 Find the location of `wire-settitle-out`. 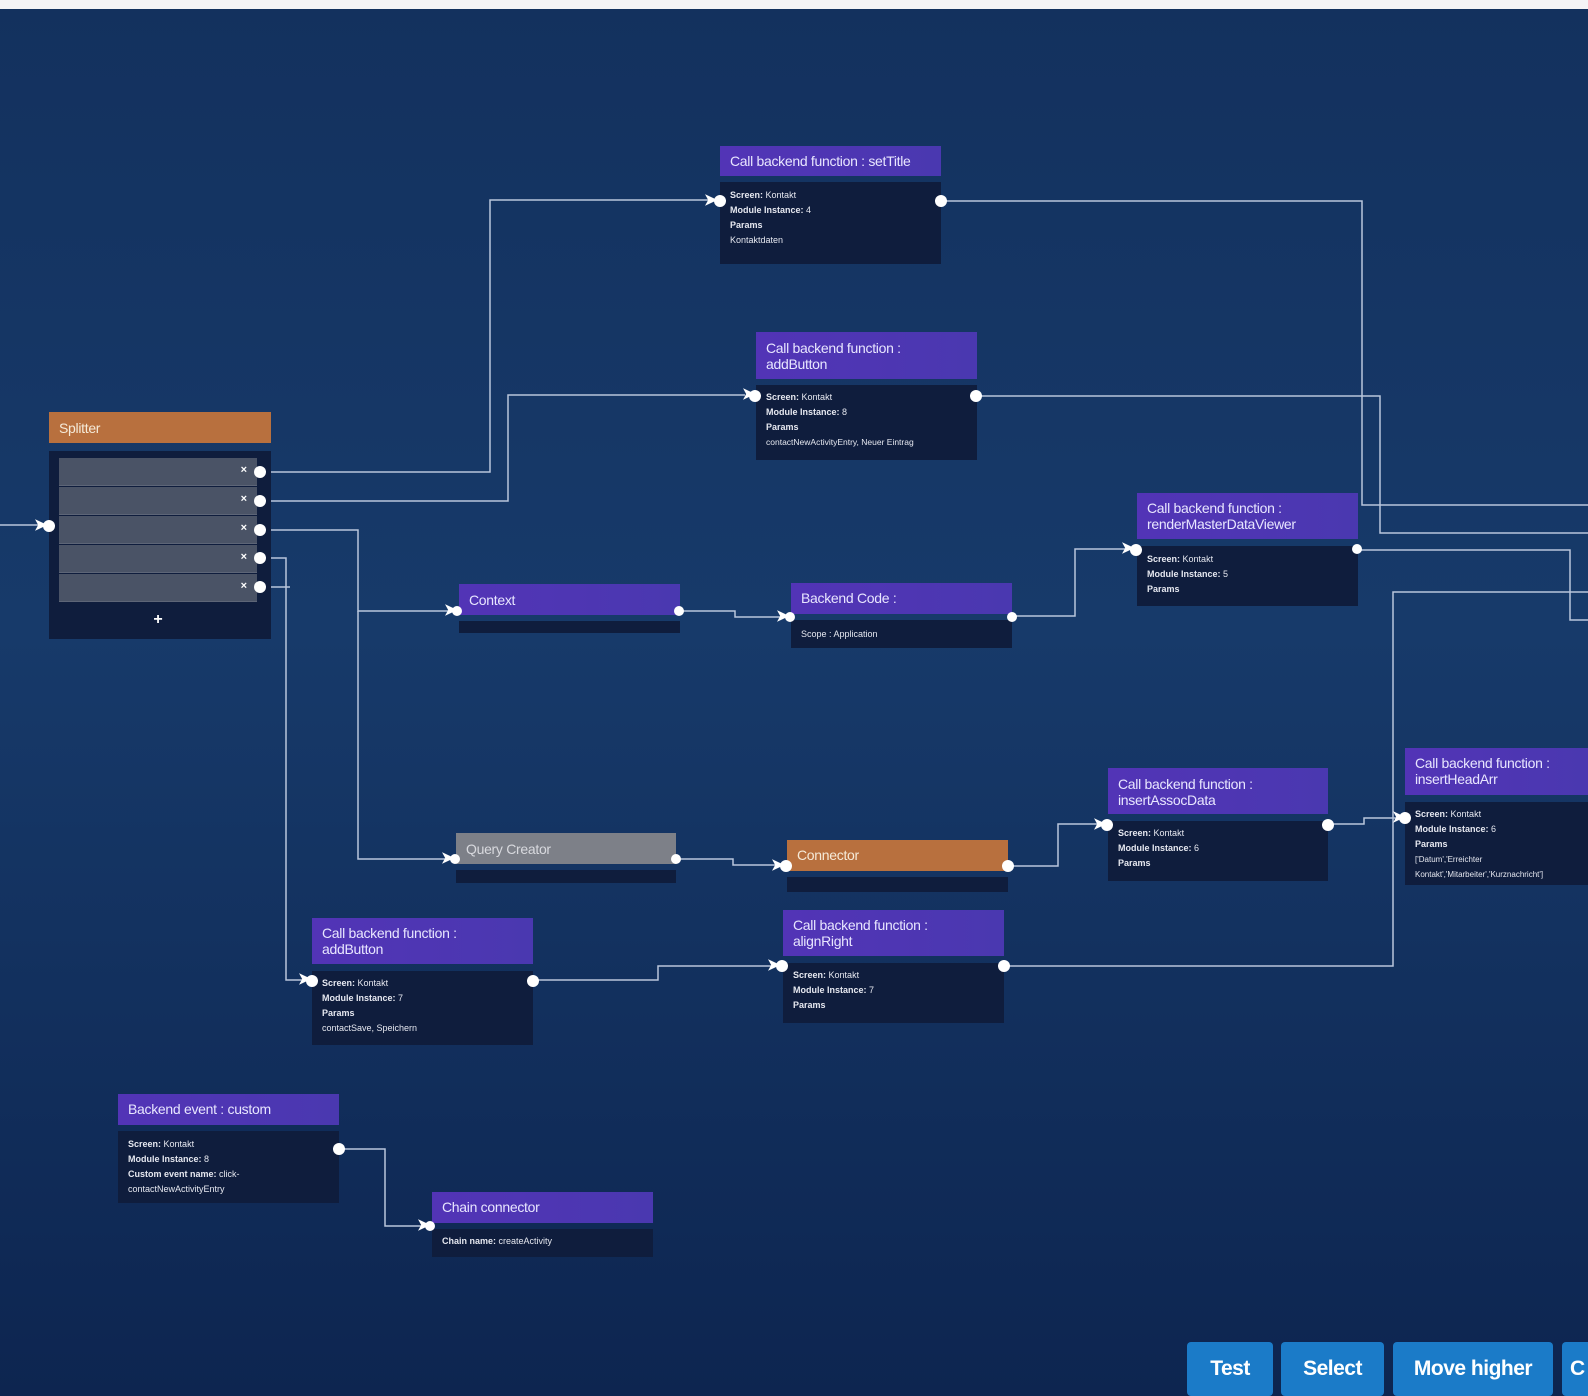

wire-settitle-out is located at coordinates (1264, 353).